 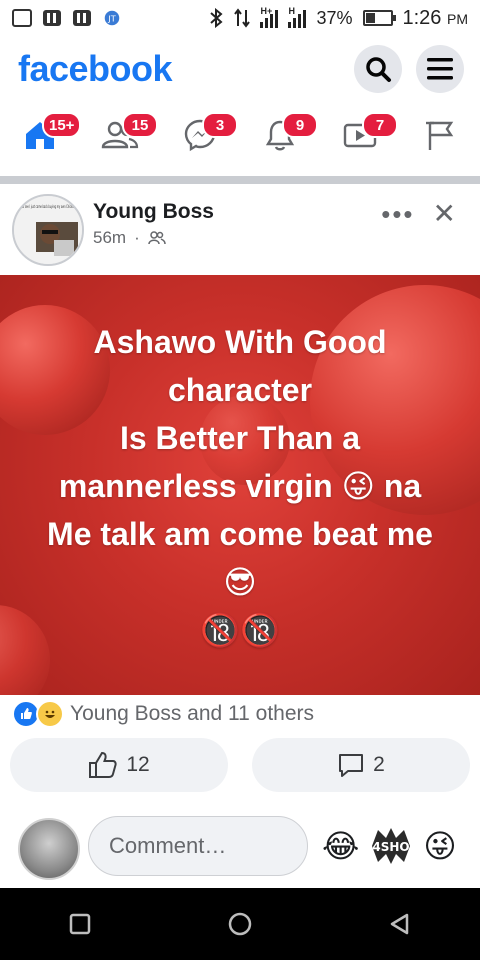 What do you see at coordinates (397, 214) in the screenshot?
I see `more-options-icon: •••` at bounding box center [397, 214].